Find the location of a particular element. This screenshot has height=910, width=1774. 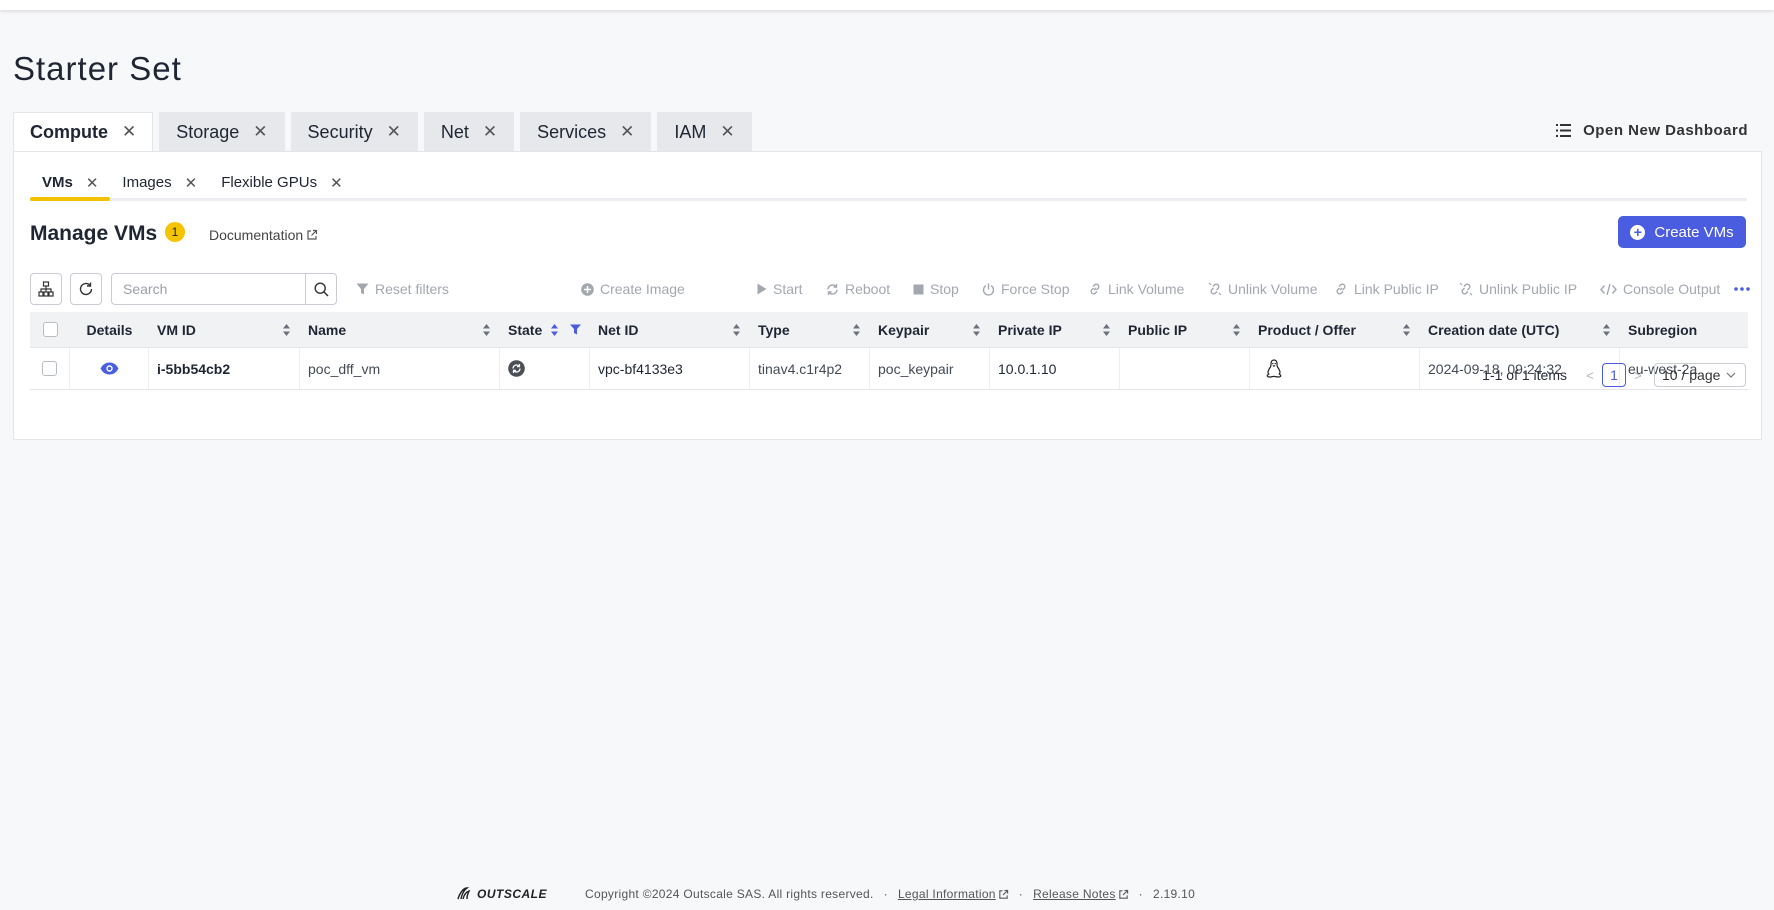

console-output-button: Console Output is located at coordinates (1660, 289).